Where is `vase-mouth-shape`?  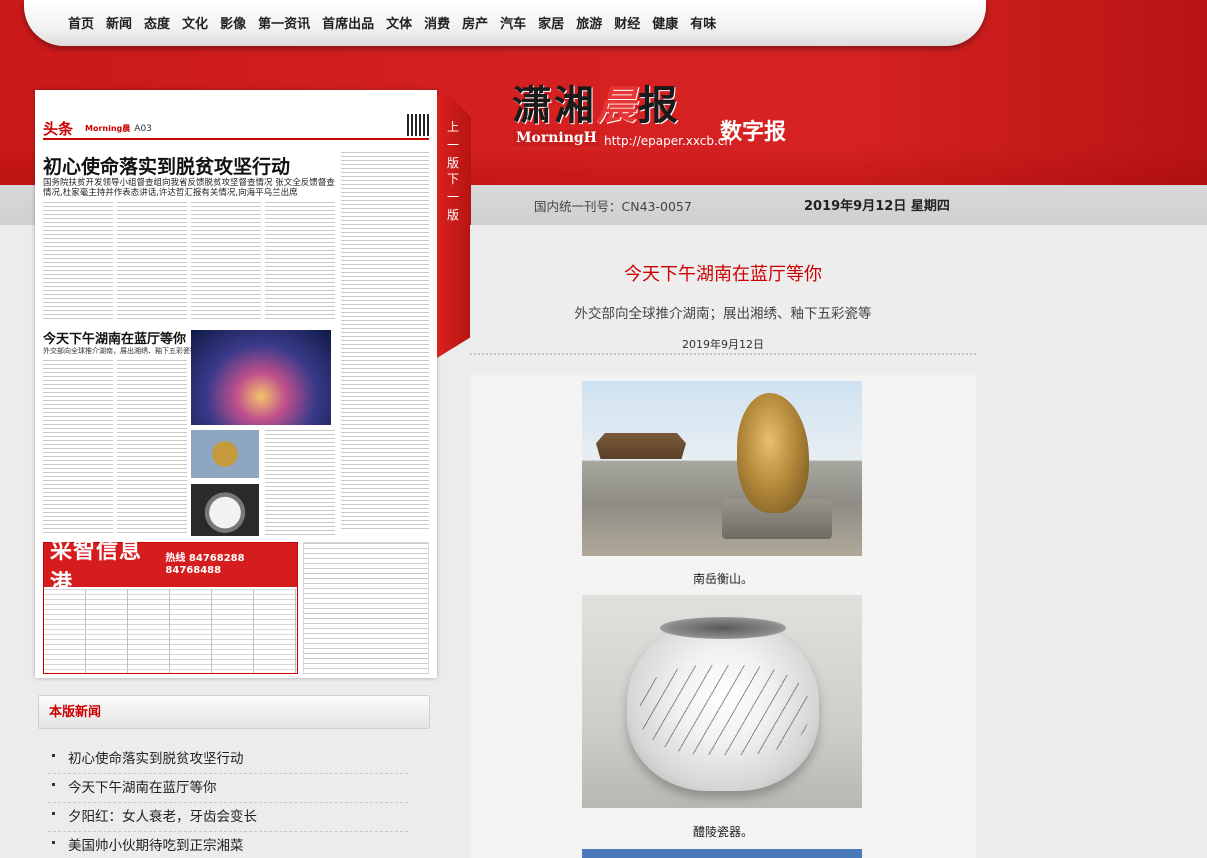 vase-mouth-shape is located at coordinates (723, 628).